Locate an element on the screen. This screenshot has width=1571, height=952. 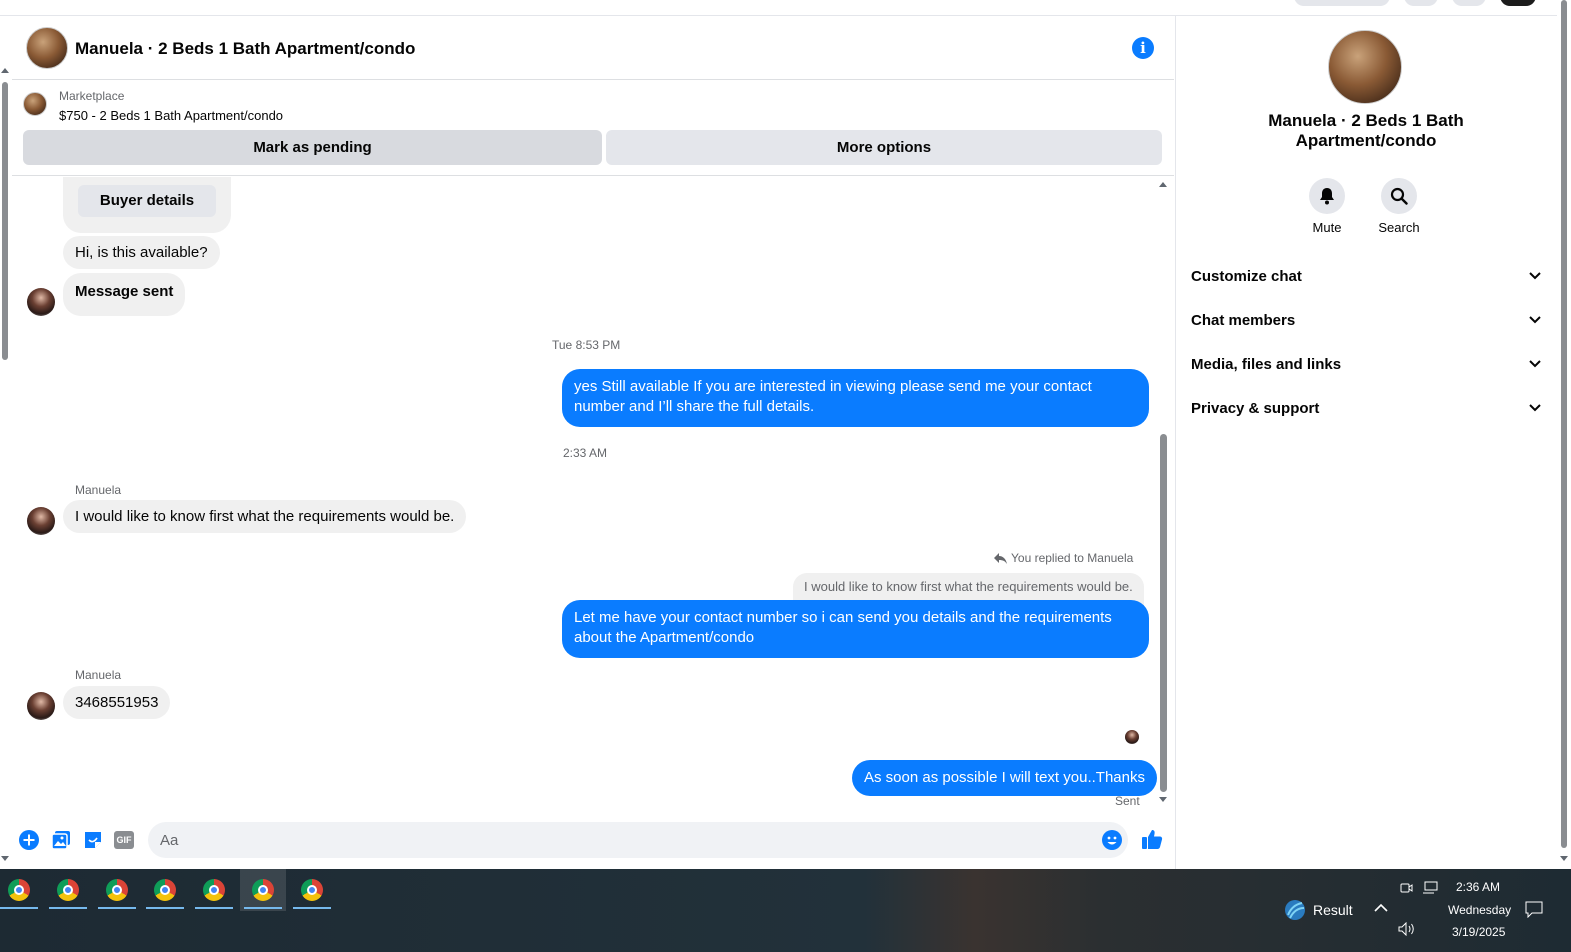
windows-taskbar: Result 2:36 AM Wednesday 3/19/2025 is located at coordinates (785, 910).